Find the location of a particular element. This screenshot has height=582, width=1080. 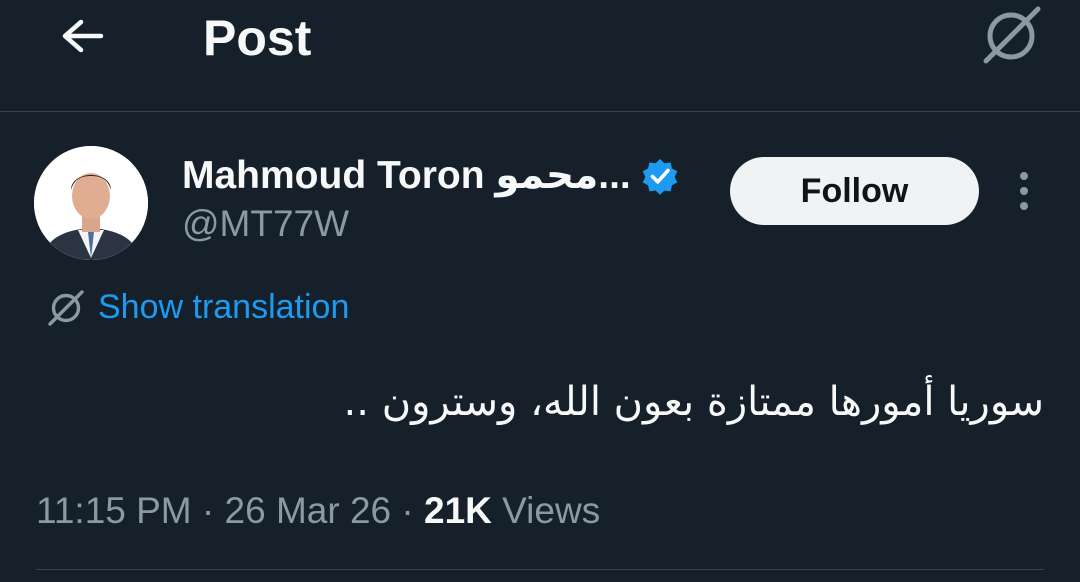

translate-button is located at coordinates (1011, 34).